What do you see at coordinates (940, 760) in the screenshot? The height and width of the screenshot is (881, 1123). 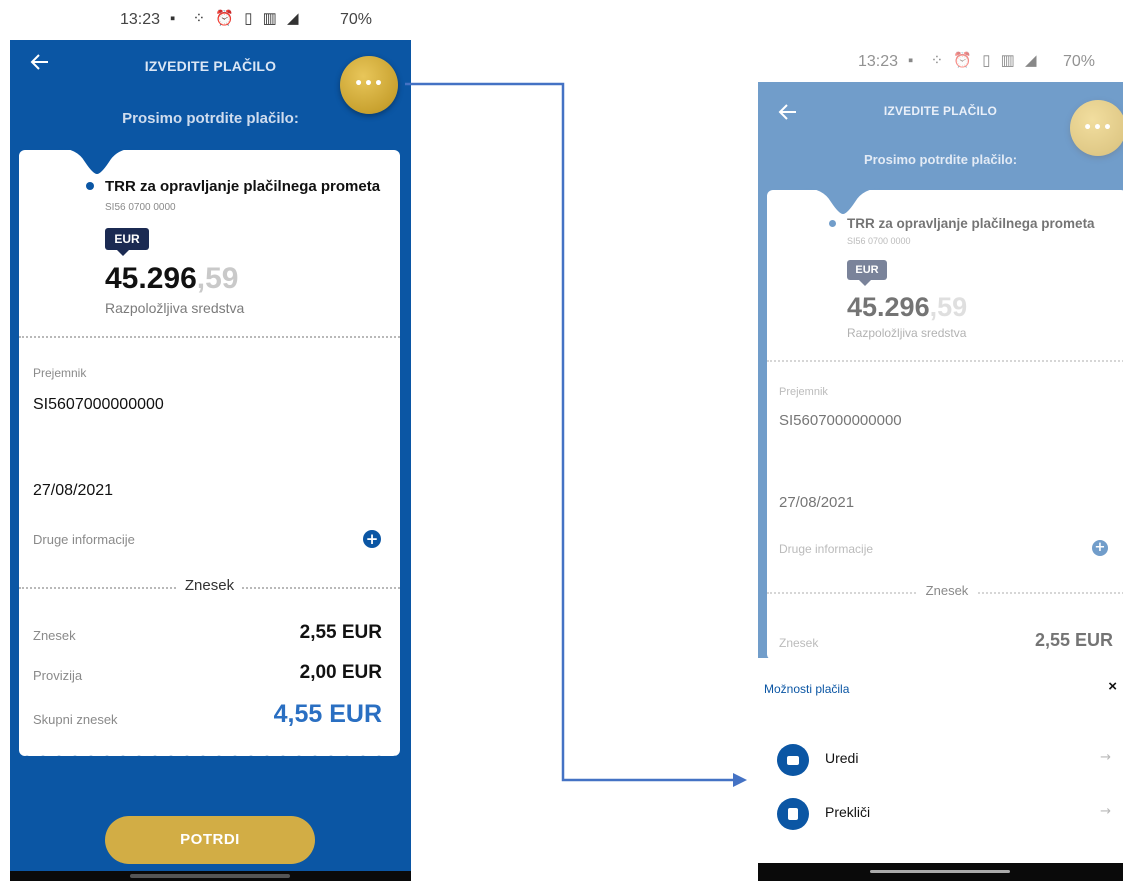 I see `option-edit: Uredi →` at bounding box center [940, 760].